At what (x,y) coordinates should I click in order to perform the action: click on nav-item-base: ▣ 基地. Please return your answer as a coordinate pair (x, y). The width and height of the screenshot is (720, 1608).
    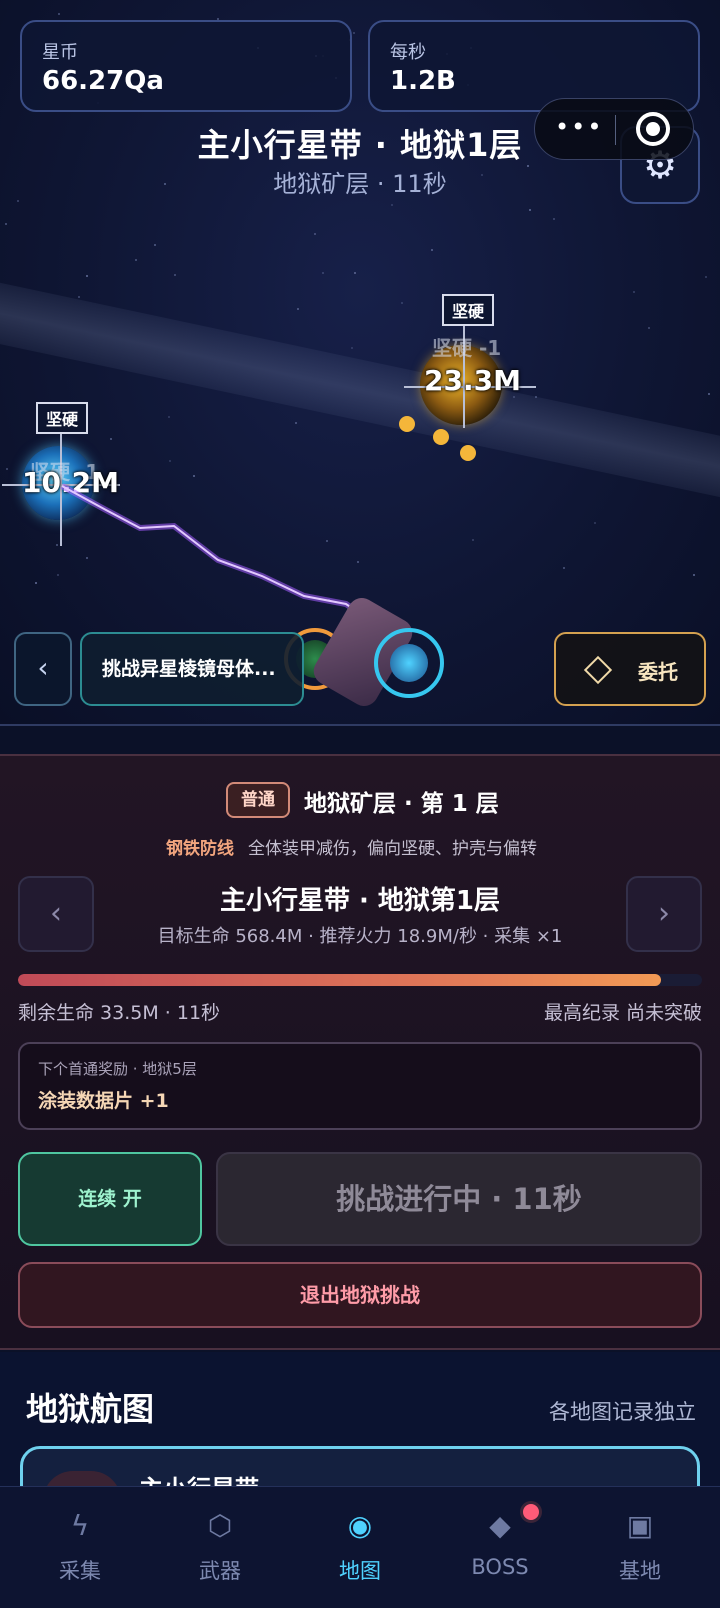
    Looking at the image, I should click on (640, 1547).